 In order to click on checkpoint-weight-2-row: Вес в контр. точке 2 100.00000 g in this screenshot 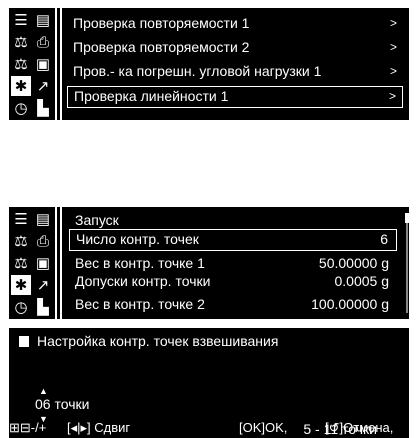, I will do `click(233, 304)`.